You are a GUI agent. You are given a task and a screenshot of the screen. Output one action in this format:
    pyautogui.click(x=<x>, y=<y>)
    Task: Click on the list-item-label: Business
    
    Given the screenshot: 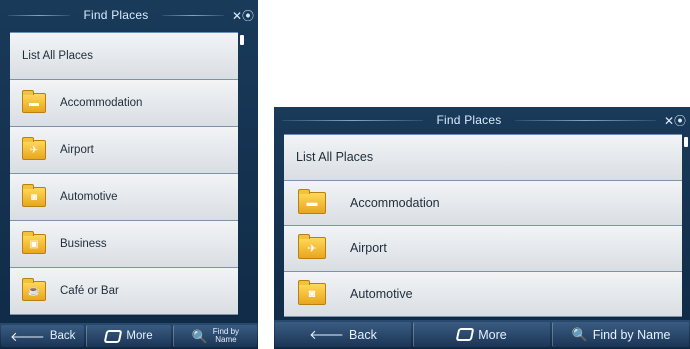 What is the action you would take?
    pyautogui.click(x=83, y=244)
    